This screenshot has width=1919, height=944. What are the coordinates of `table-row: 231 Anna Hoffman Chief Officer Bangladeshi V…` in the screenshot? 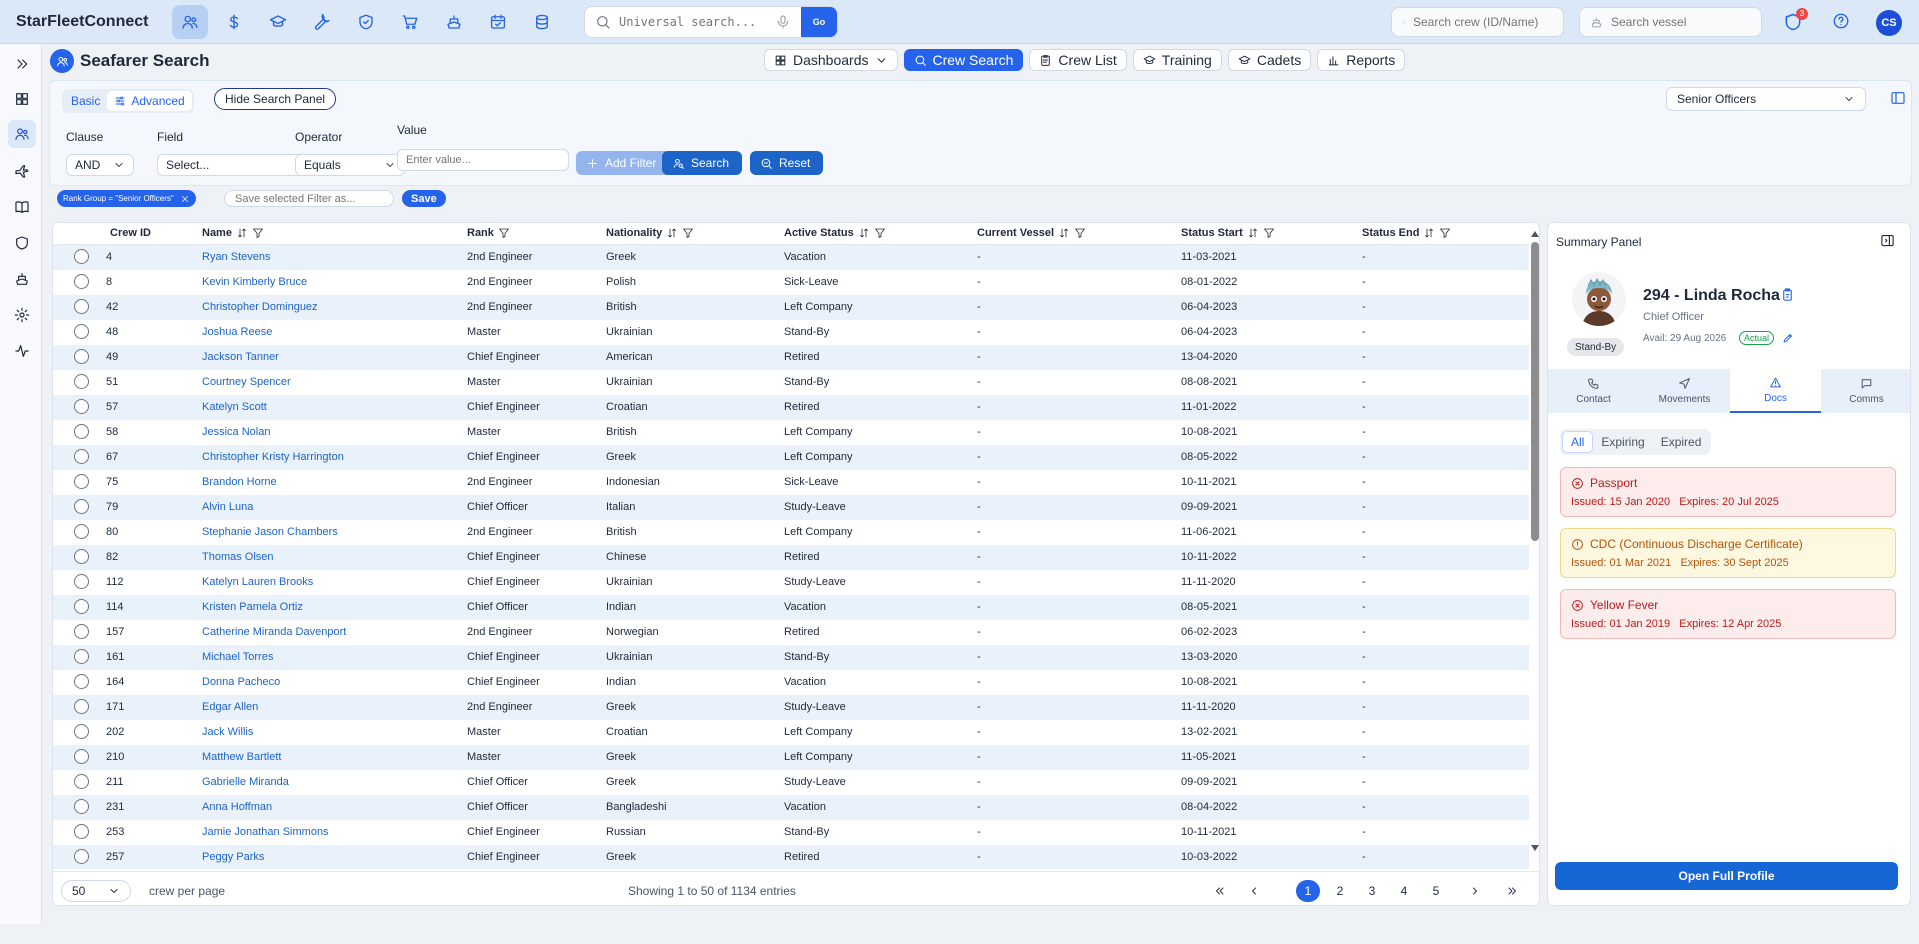 It's located at (791, 807).